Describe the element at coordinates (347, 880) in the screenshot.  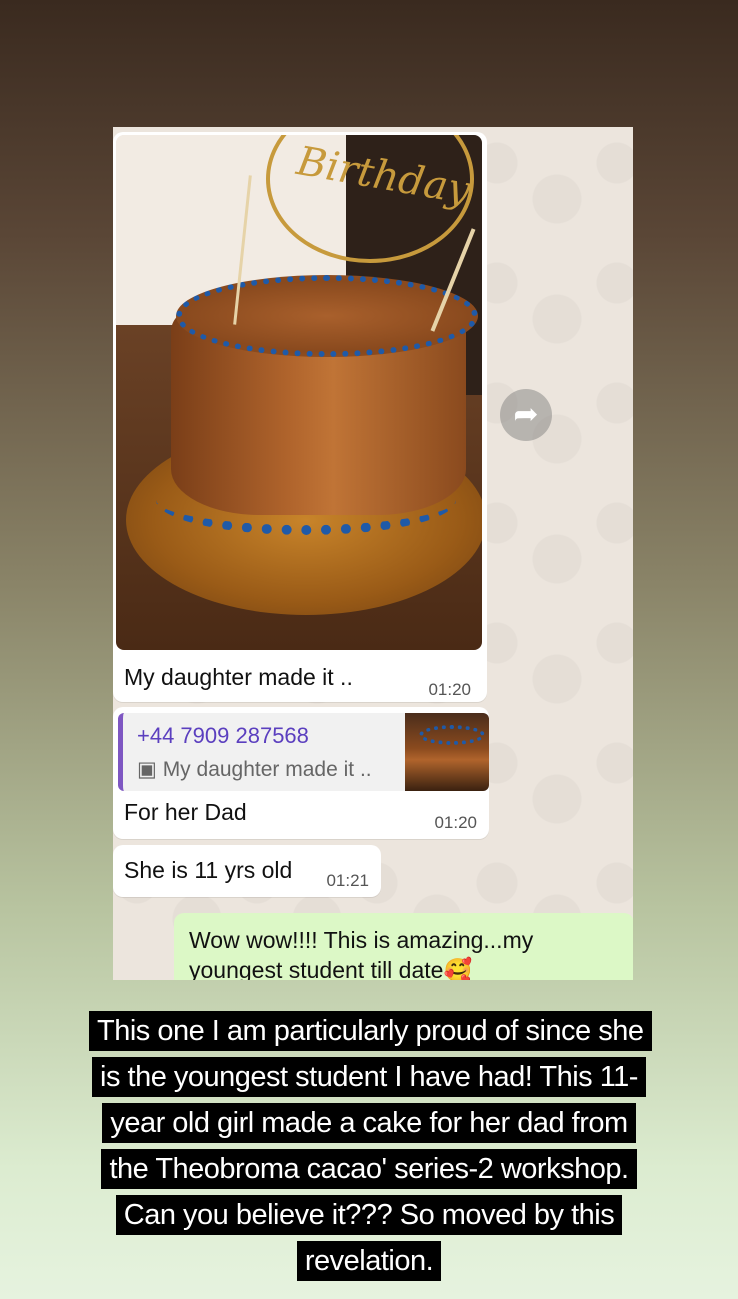
I see `message-time: 01:21` at that location.